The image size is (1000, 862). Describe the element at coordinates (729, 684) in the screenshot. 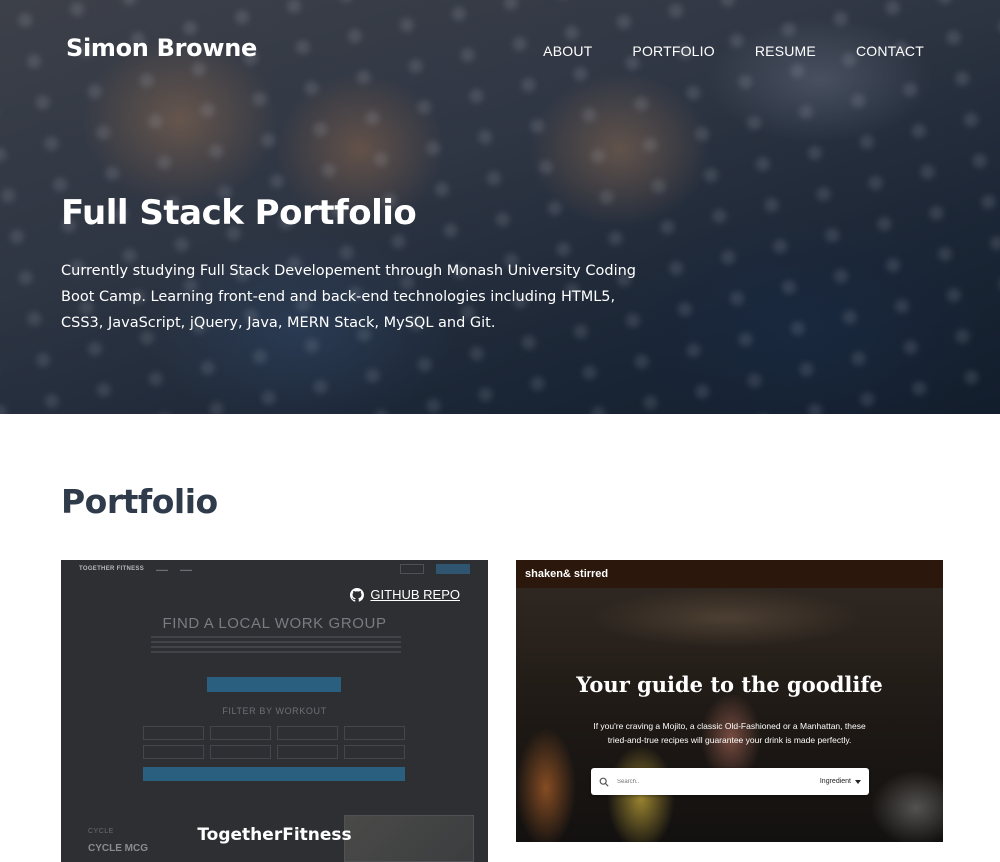

I see `preview-title: Your guide to the goodlife` at that location.